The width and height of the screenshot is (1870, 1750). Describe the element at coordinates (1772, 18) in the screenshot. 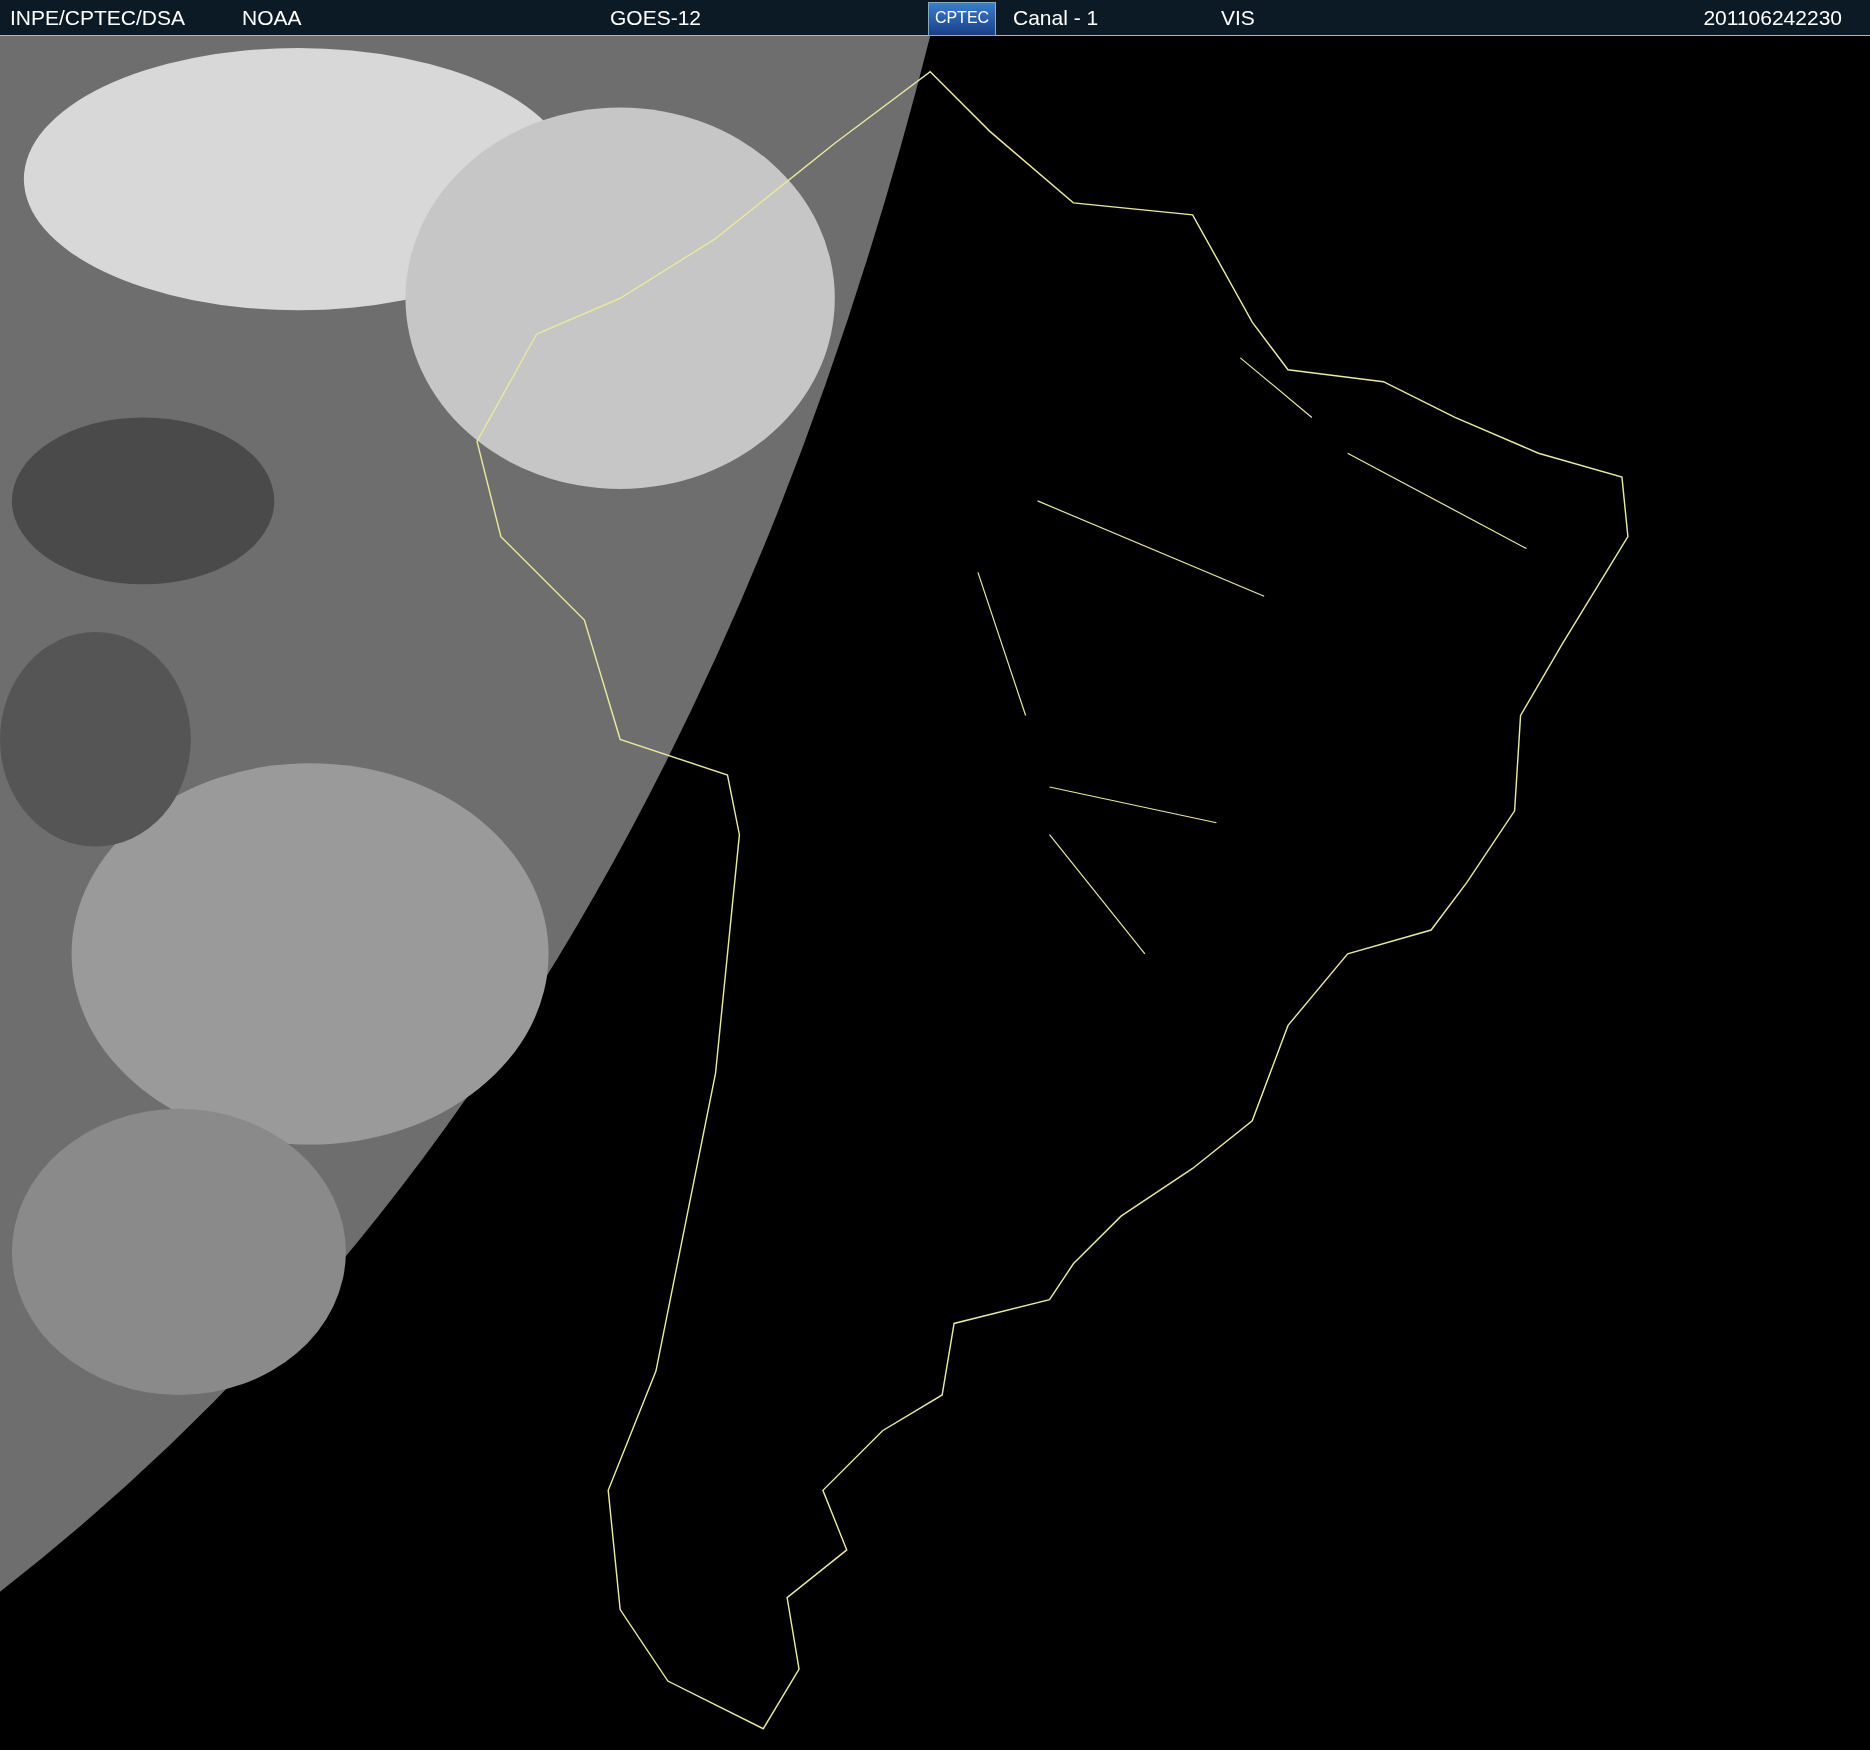

I see `header-label: 201106242230` at that location.